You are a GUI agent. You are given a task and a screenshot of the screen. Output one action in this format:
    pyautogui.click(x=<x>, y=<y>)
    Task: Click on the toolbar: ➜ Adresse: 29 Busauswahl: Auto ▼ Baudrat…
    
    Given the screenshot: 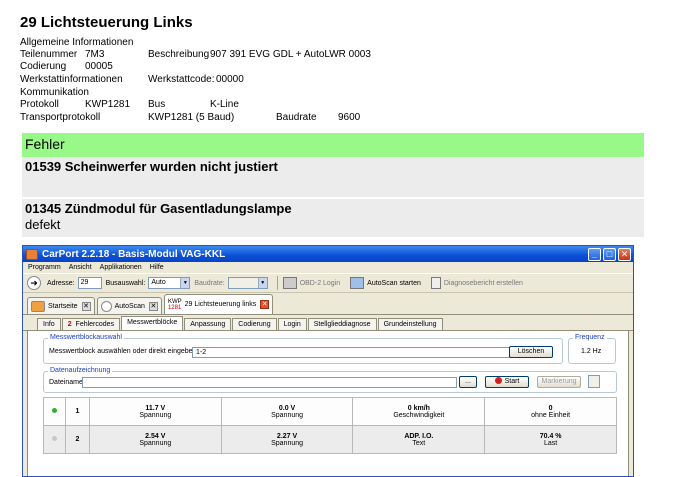 What is the action you would take?
    pyautogui.click(x=328, y=283)
    